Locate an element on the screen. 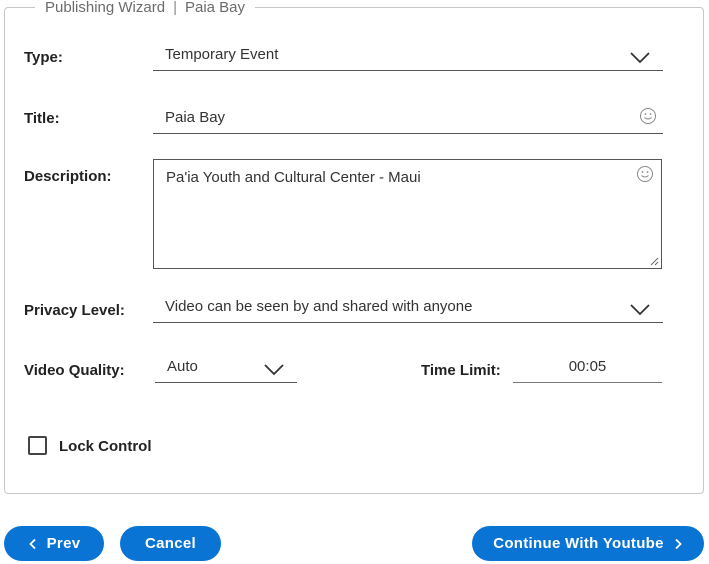 The image size is (709, 564). time-limit-input: 00:05 is located at coordinates (587, 368).